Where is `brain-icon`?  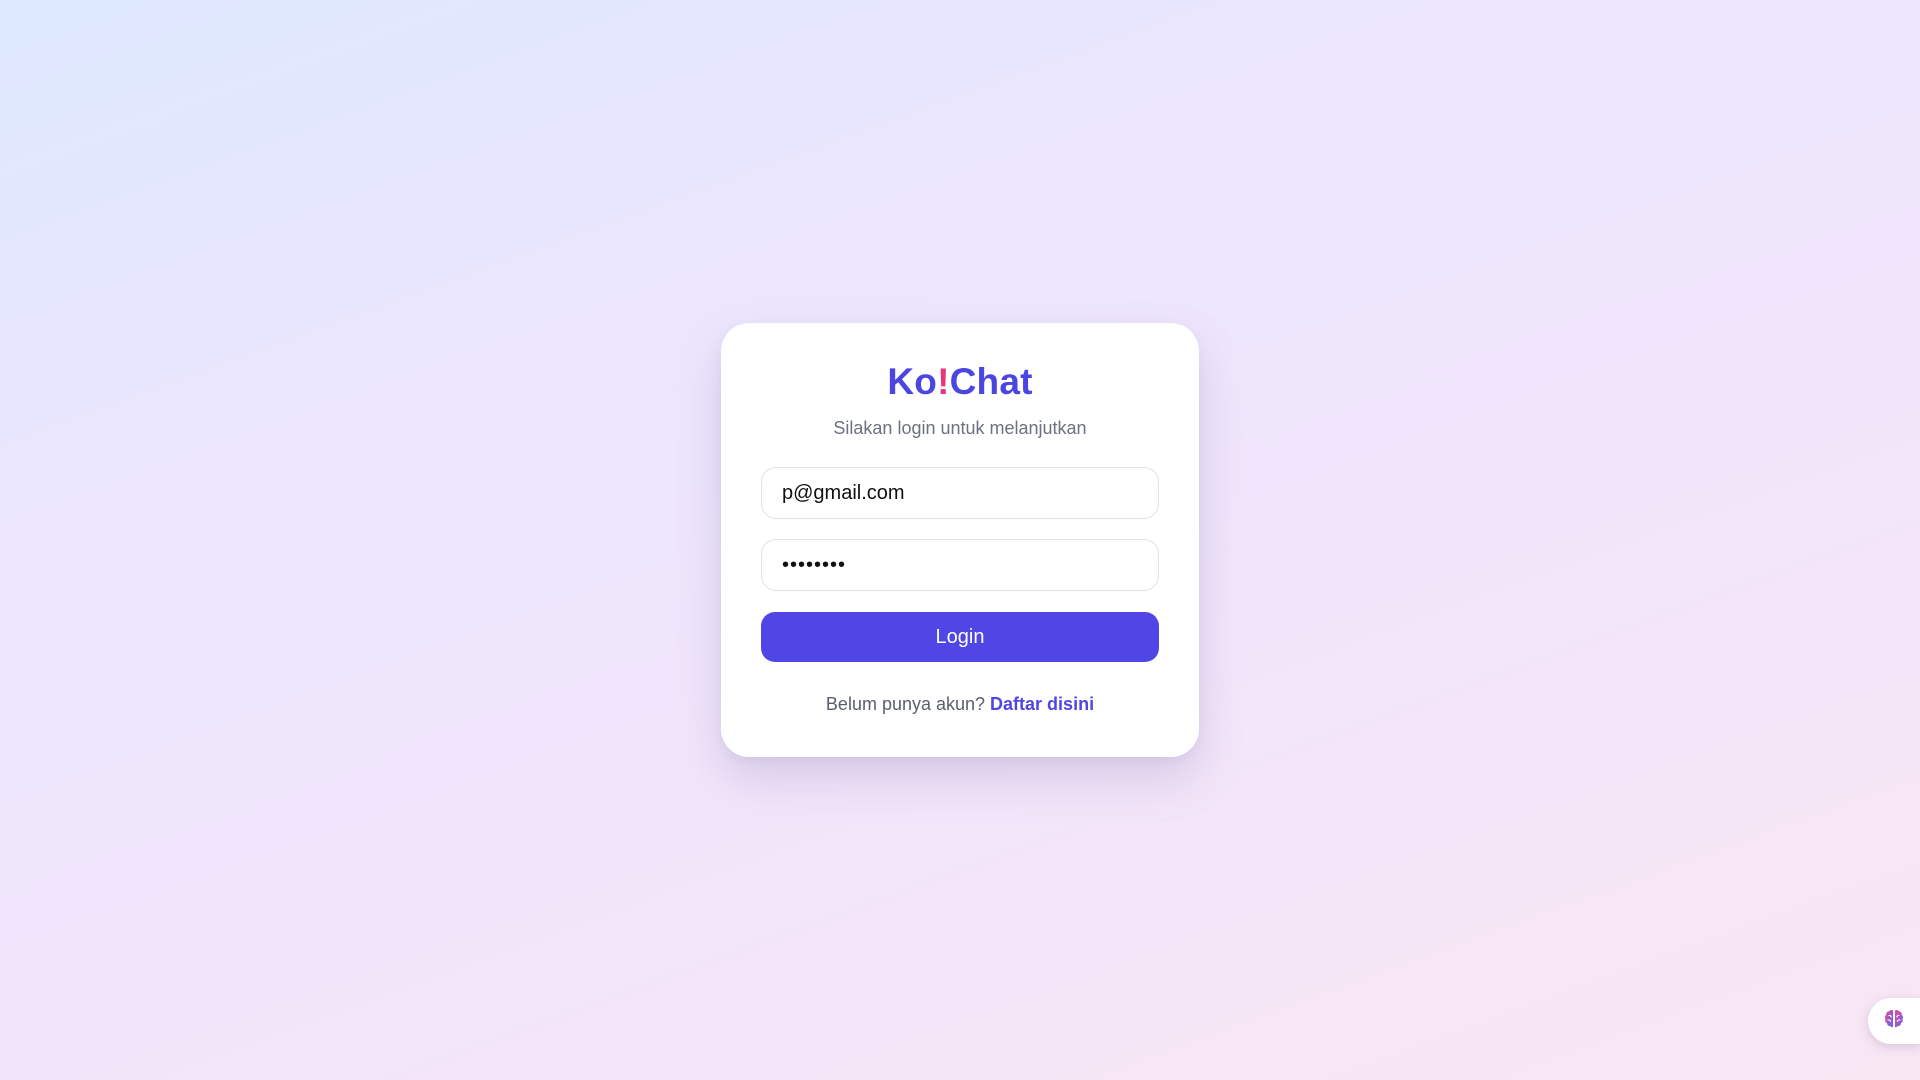 brain-icon is located at coordinates (1894, 1021).